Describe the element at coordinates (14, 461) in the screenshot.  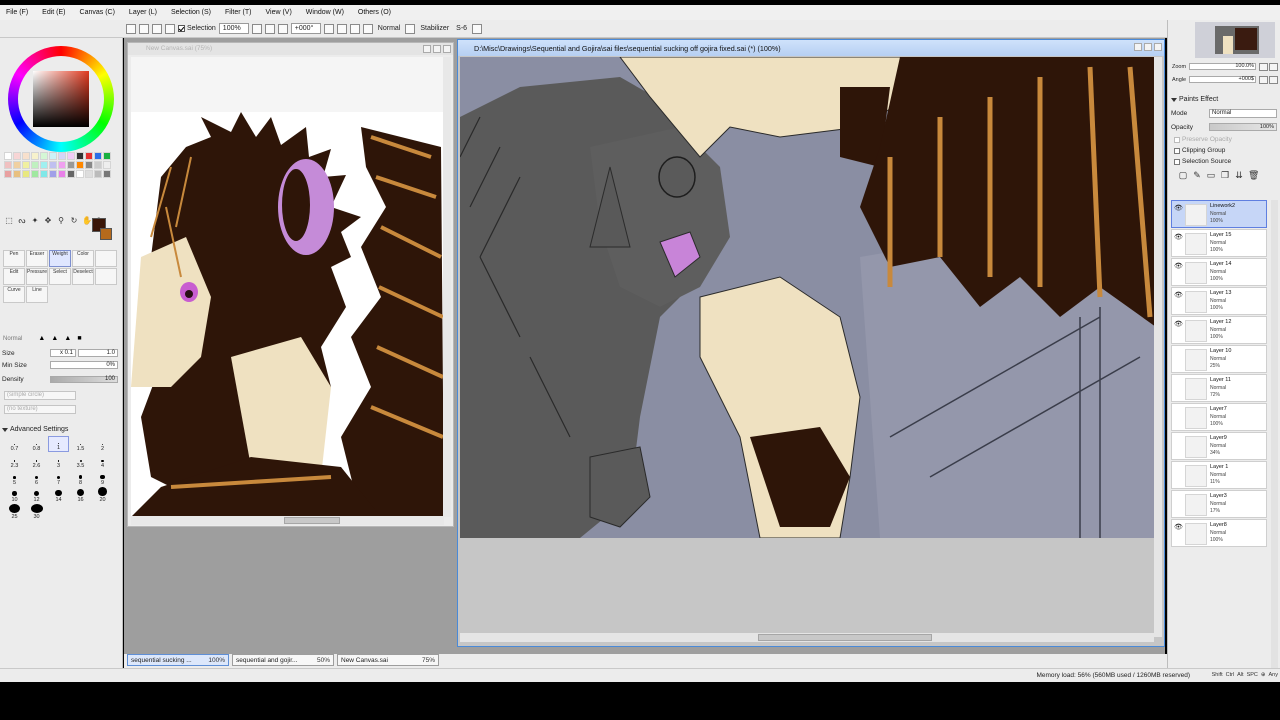
I see `brush-size-preset: 2.3` at that location.